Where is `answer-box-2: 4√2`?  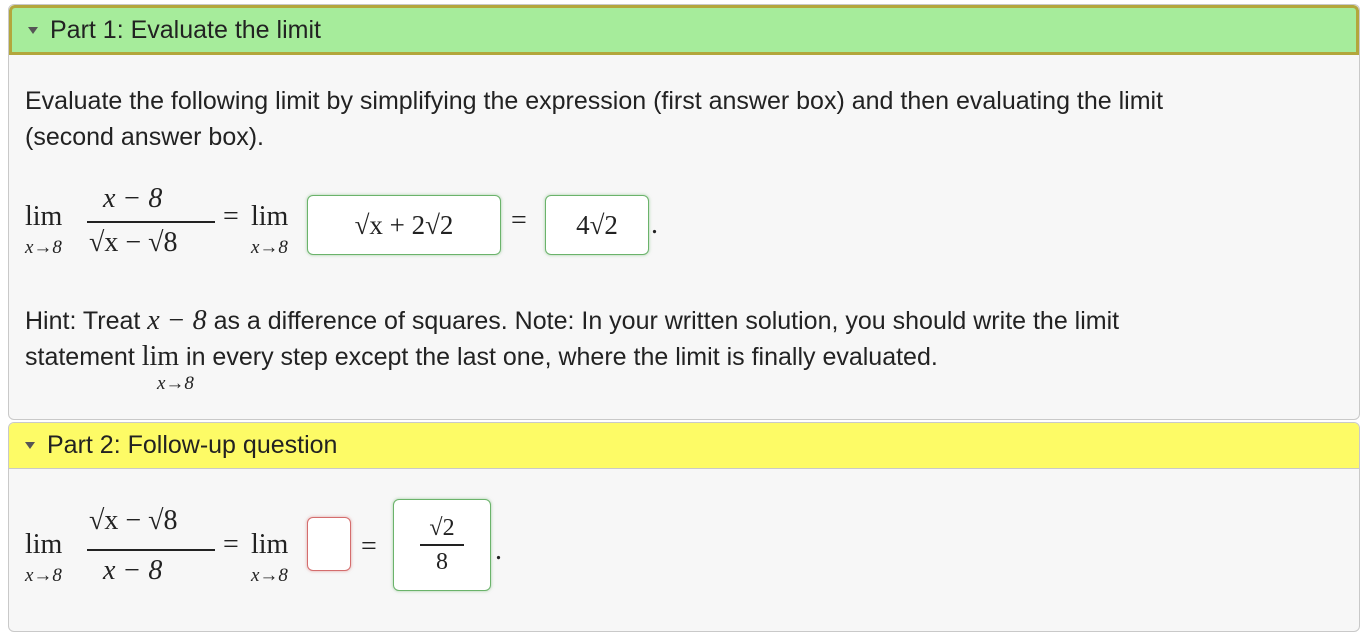
answer-box-2: 4√2 is located at coordinates (597, 225).